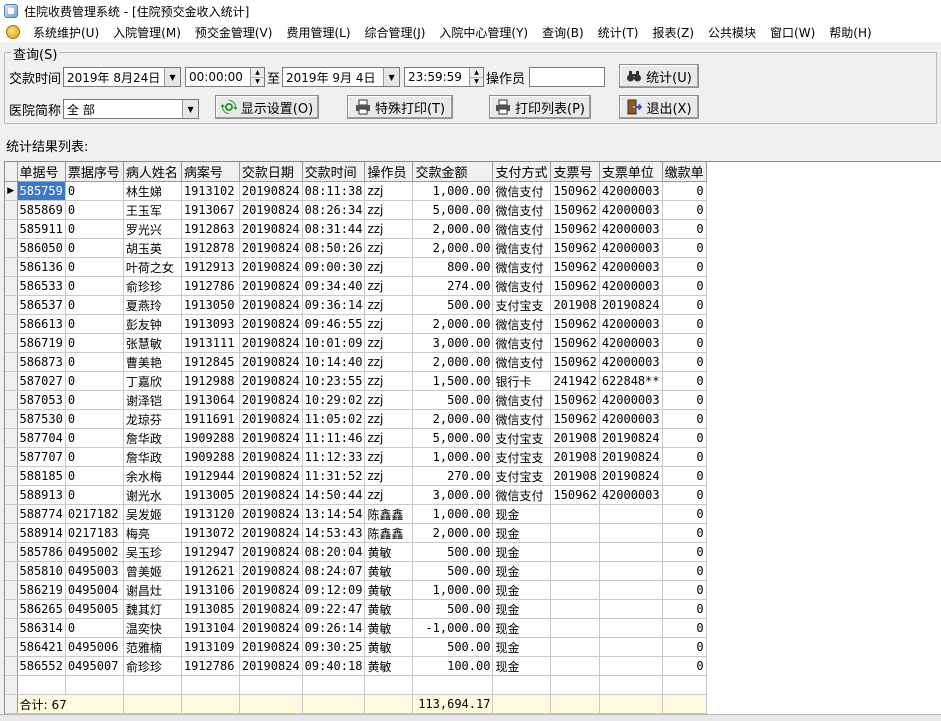  Describe the element at coordinates (210, 248) in the screenshot. I see `table-cell: 1912878` at that location.